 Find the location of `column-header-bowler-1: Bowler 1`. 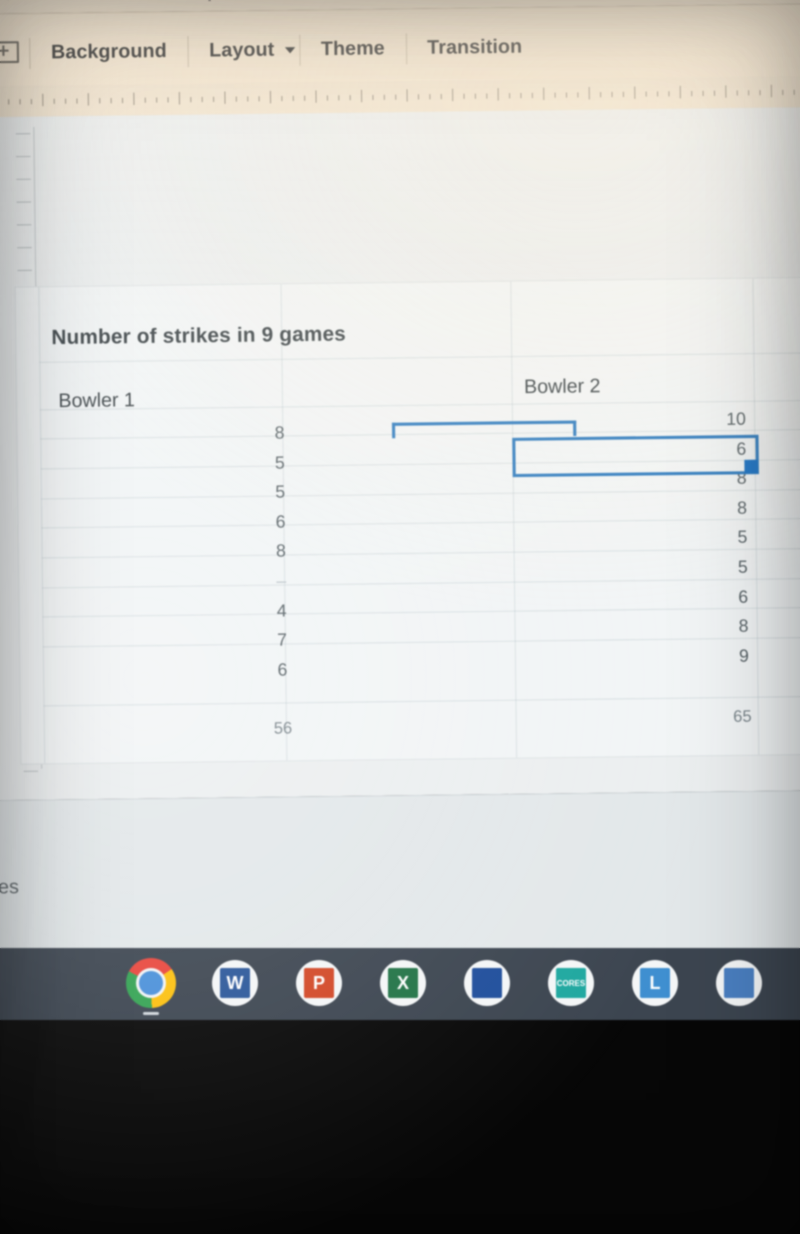

column-header-bowler-1: Bowler 1 is located at coordinates (96, 402).